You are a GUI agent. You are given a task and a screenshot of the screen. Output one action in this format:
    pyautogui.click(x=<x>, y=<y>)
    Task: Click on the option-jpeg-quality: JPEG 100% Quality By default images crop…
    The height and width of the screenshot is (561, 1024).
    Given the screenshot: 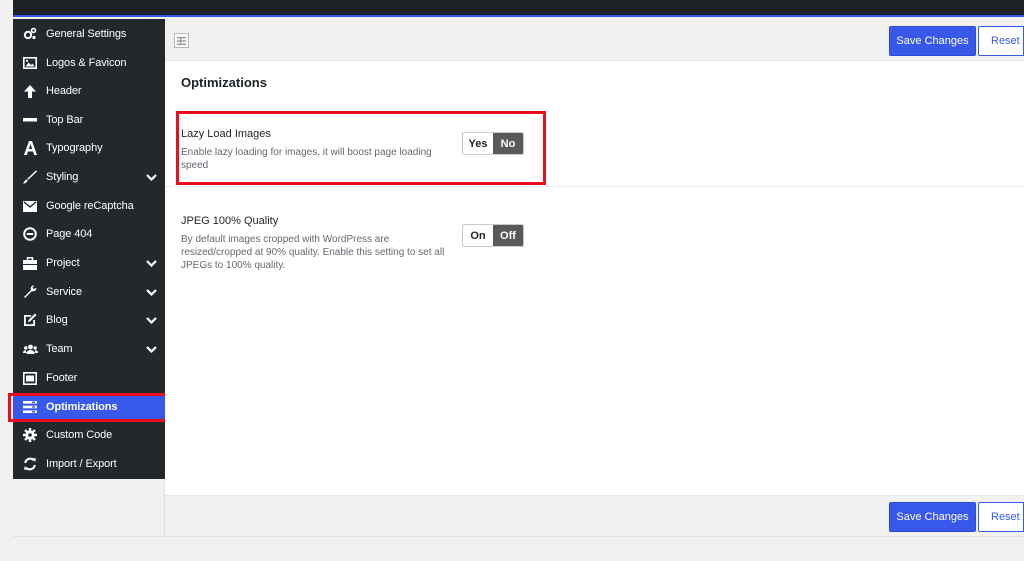 What is the action you would take?
    pyautogui.click(x=594, y=246)
    